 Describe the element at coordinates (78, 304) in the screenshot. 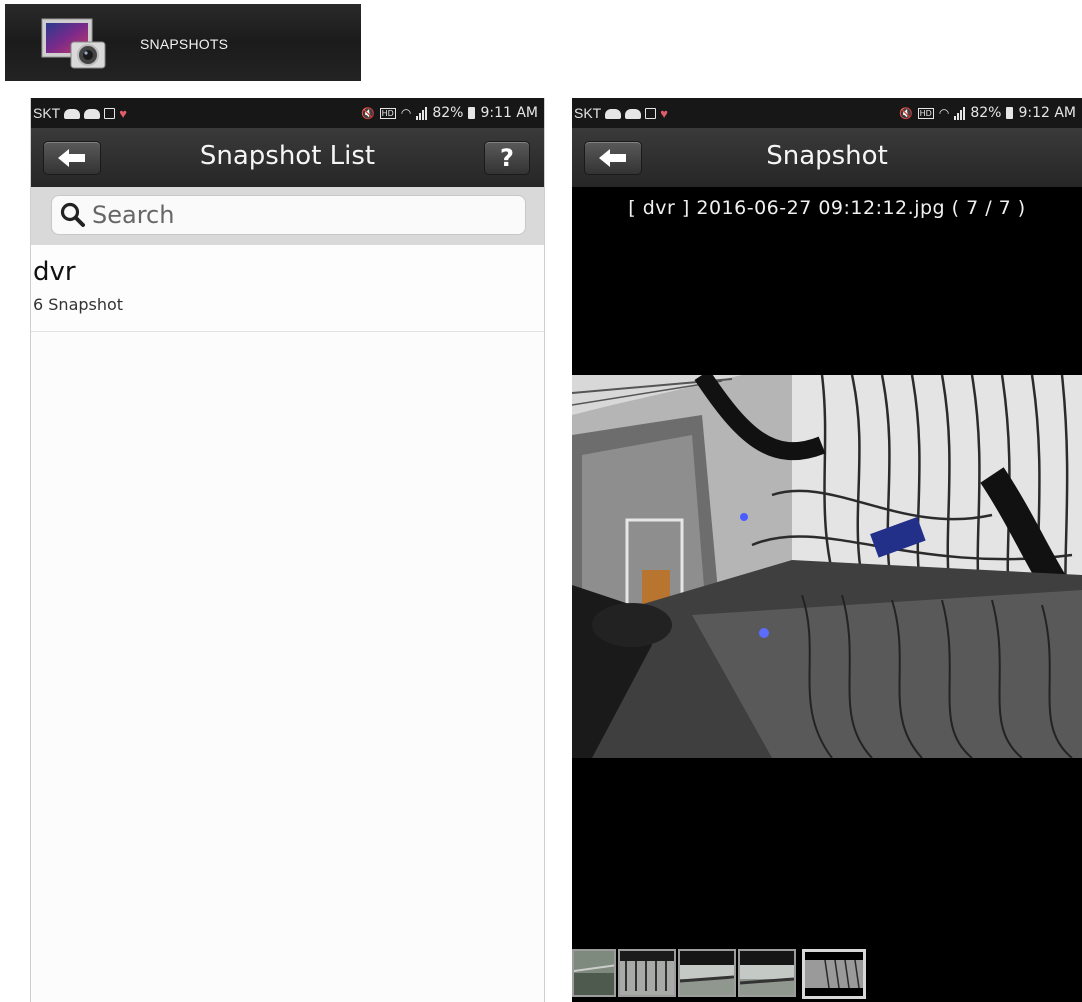

I see `list-item-subtitle: 6 Snapshot` at that location.